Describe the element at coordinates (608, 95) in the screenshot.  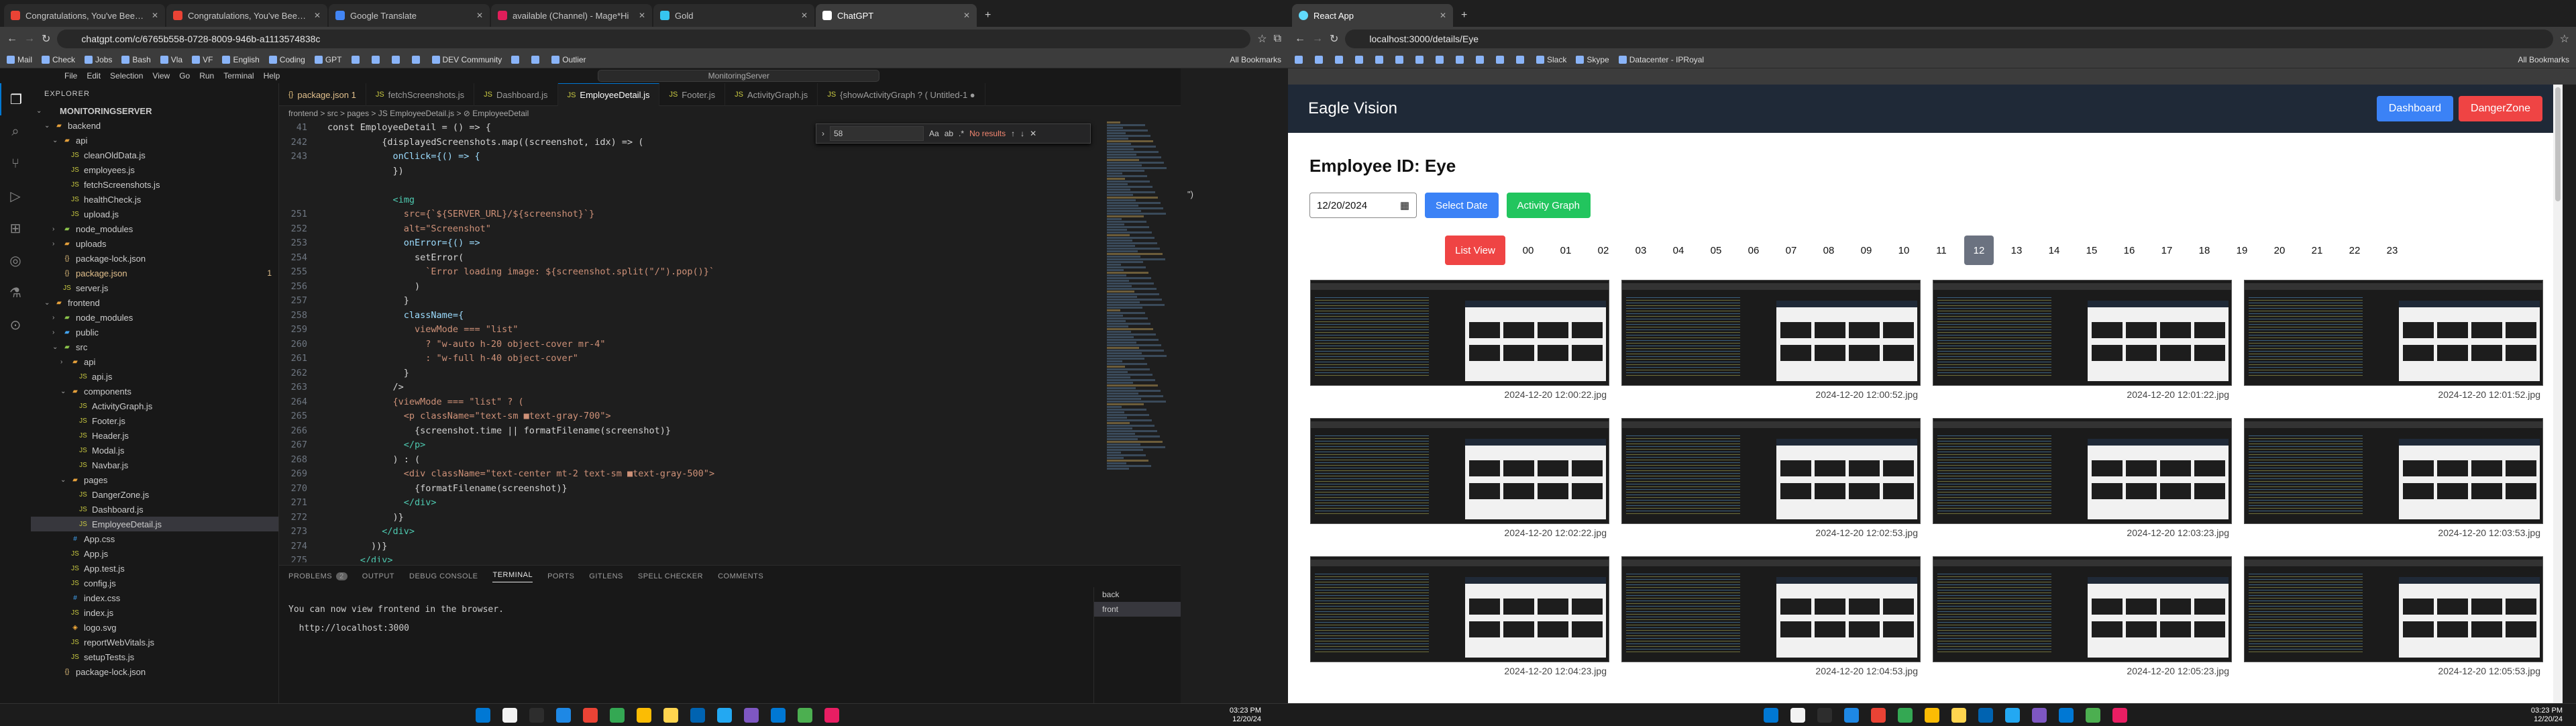
I see `editor-tab: JS EmployeeDetail.js` at that location.